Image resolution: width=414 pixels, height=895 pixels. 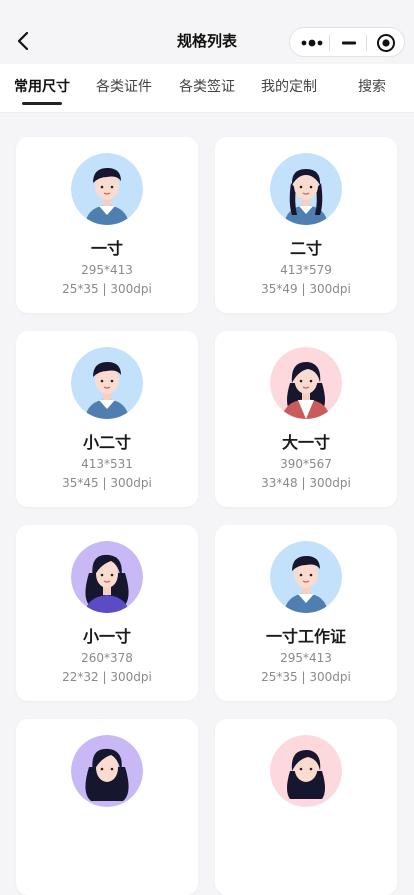 What do you see at coordinates (306, 270) in the screenshot?
I see `pixel-size: 413*579` at bounding box center [306, 270].